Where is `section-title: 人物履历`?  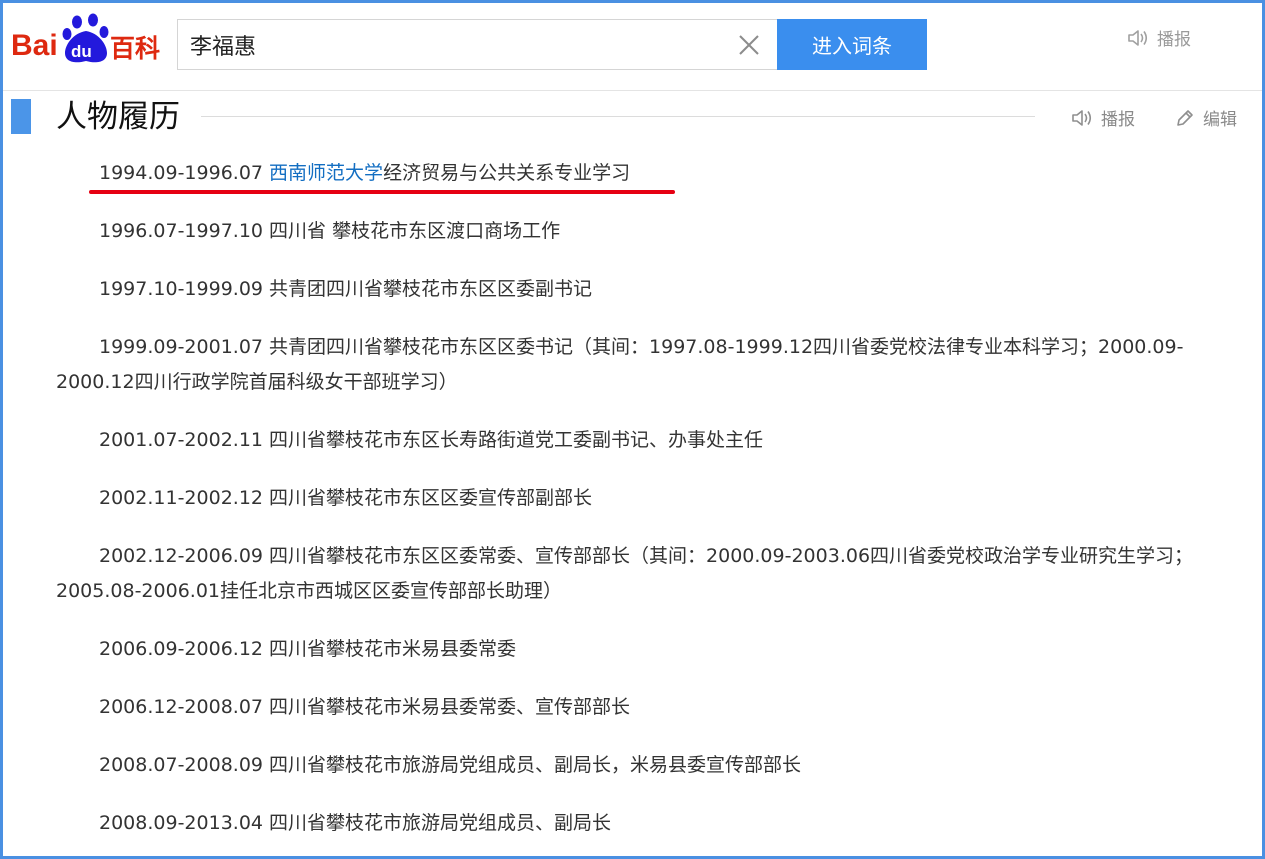
section-title: 人物履历 is located at coordinates (118, 117).